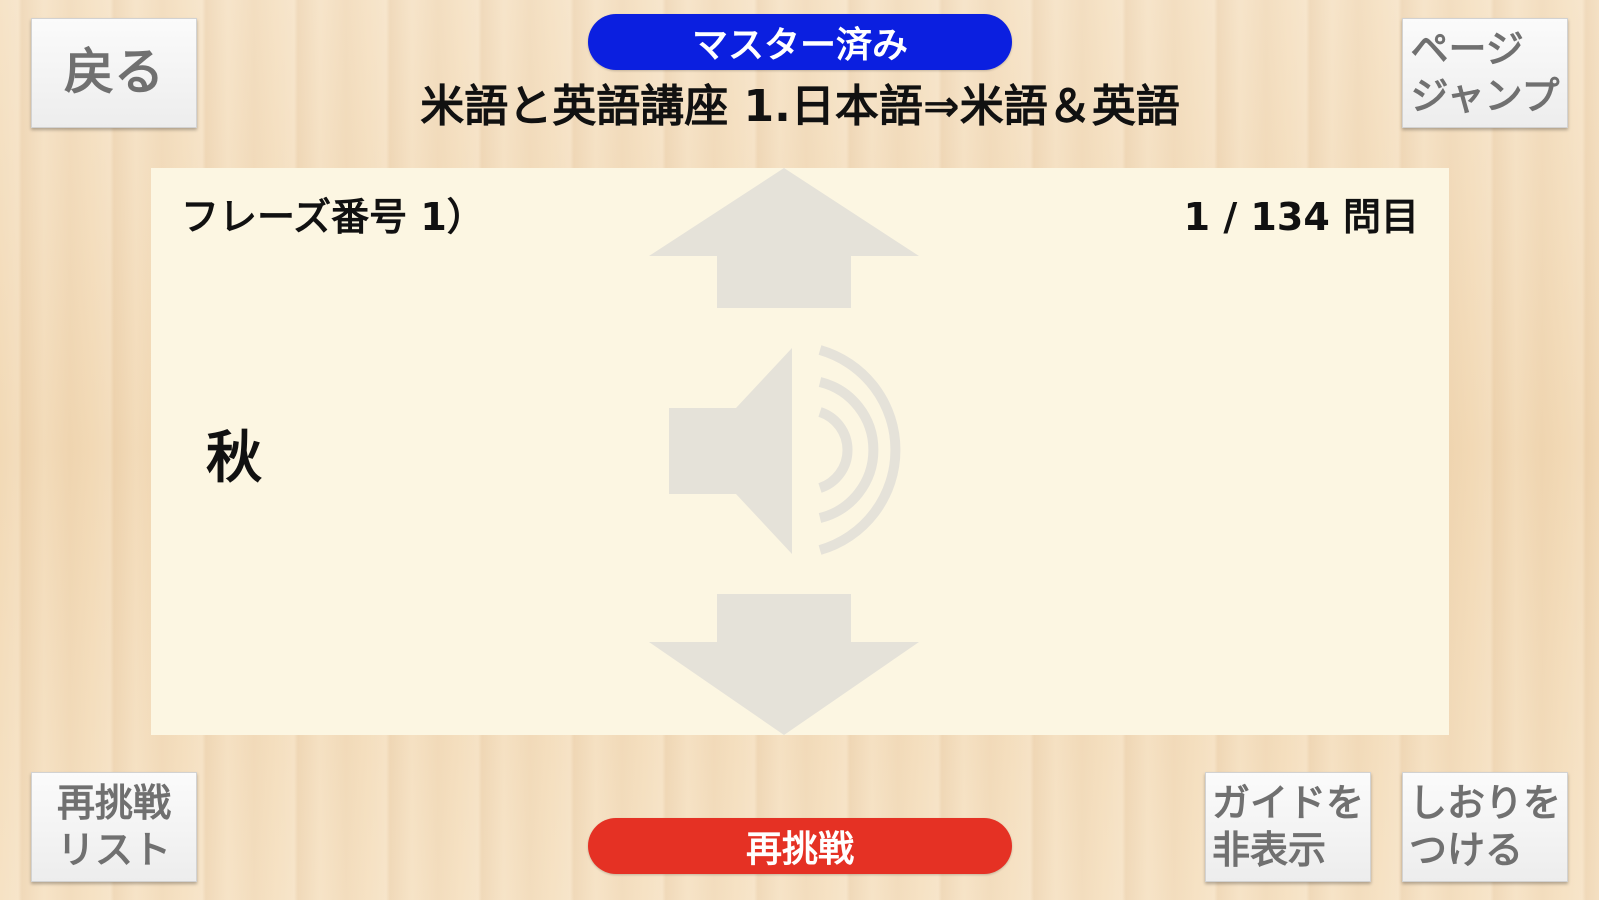 This screenshot has width=1599, height=900. I want to click on hide-guide-button: ガイドを 非表示, so click(1288, 827).